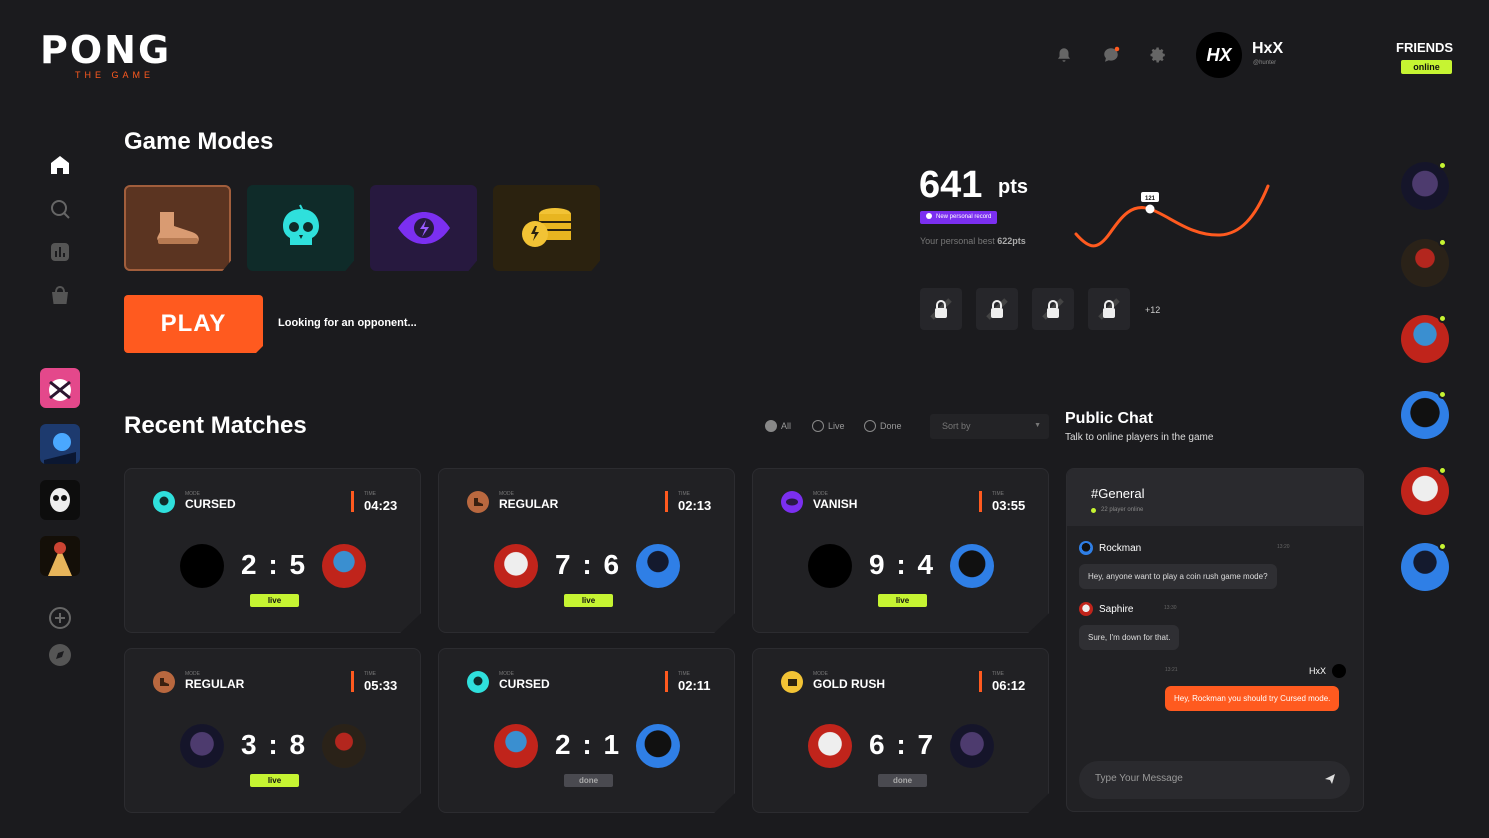 The height and width of the screenshot is (838, 1489). Describe the element at coordinates (60, 211) in the screenshot. I see `search-icon` at that location.